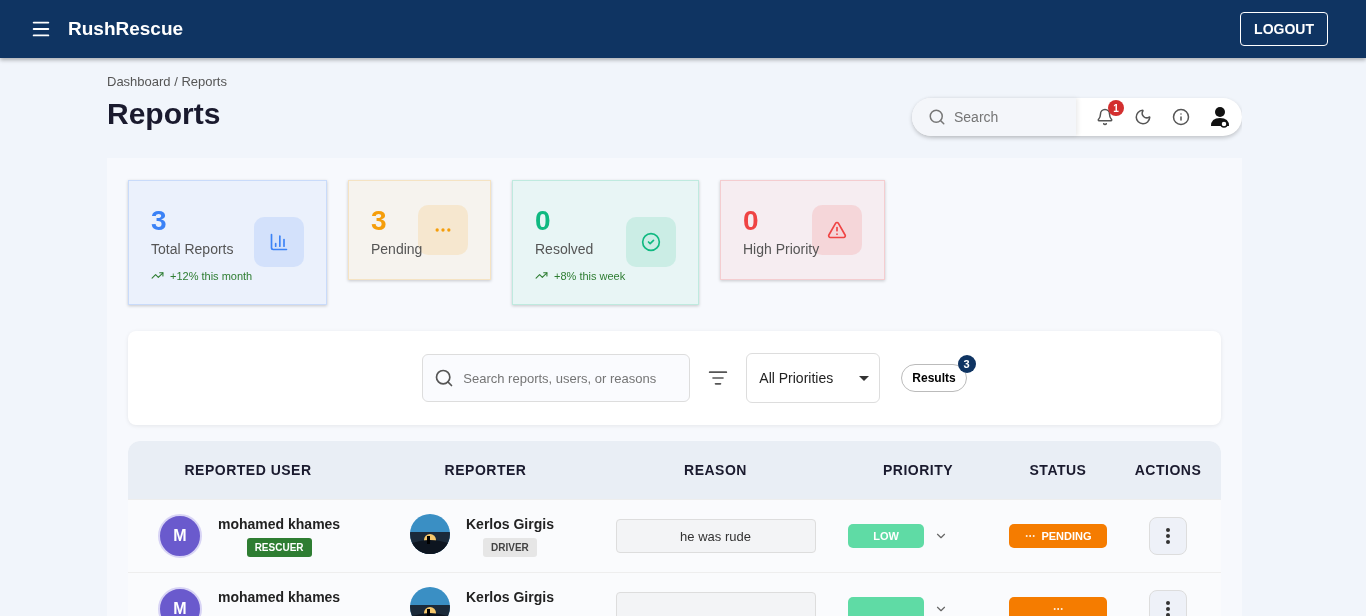  Describe the element at coordinates (279, 547) in the screenshot. I see `role-badge: RESCUER` at that location.